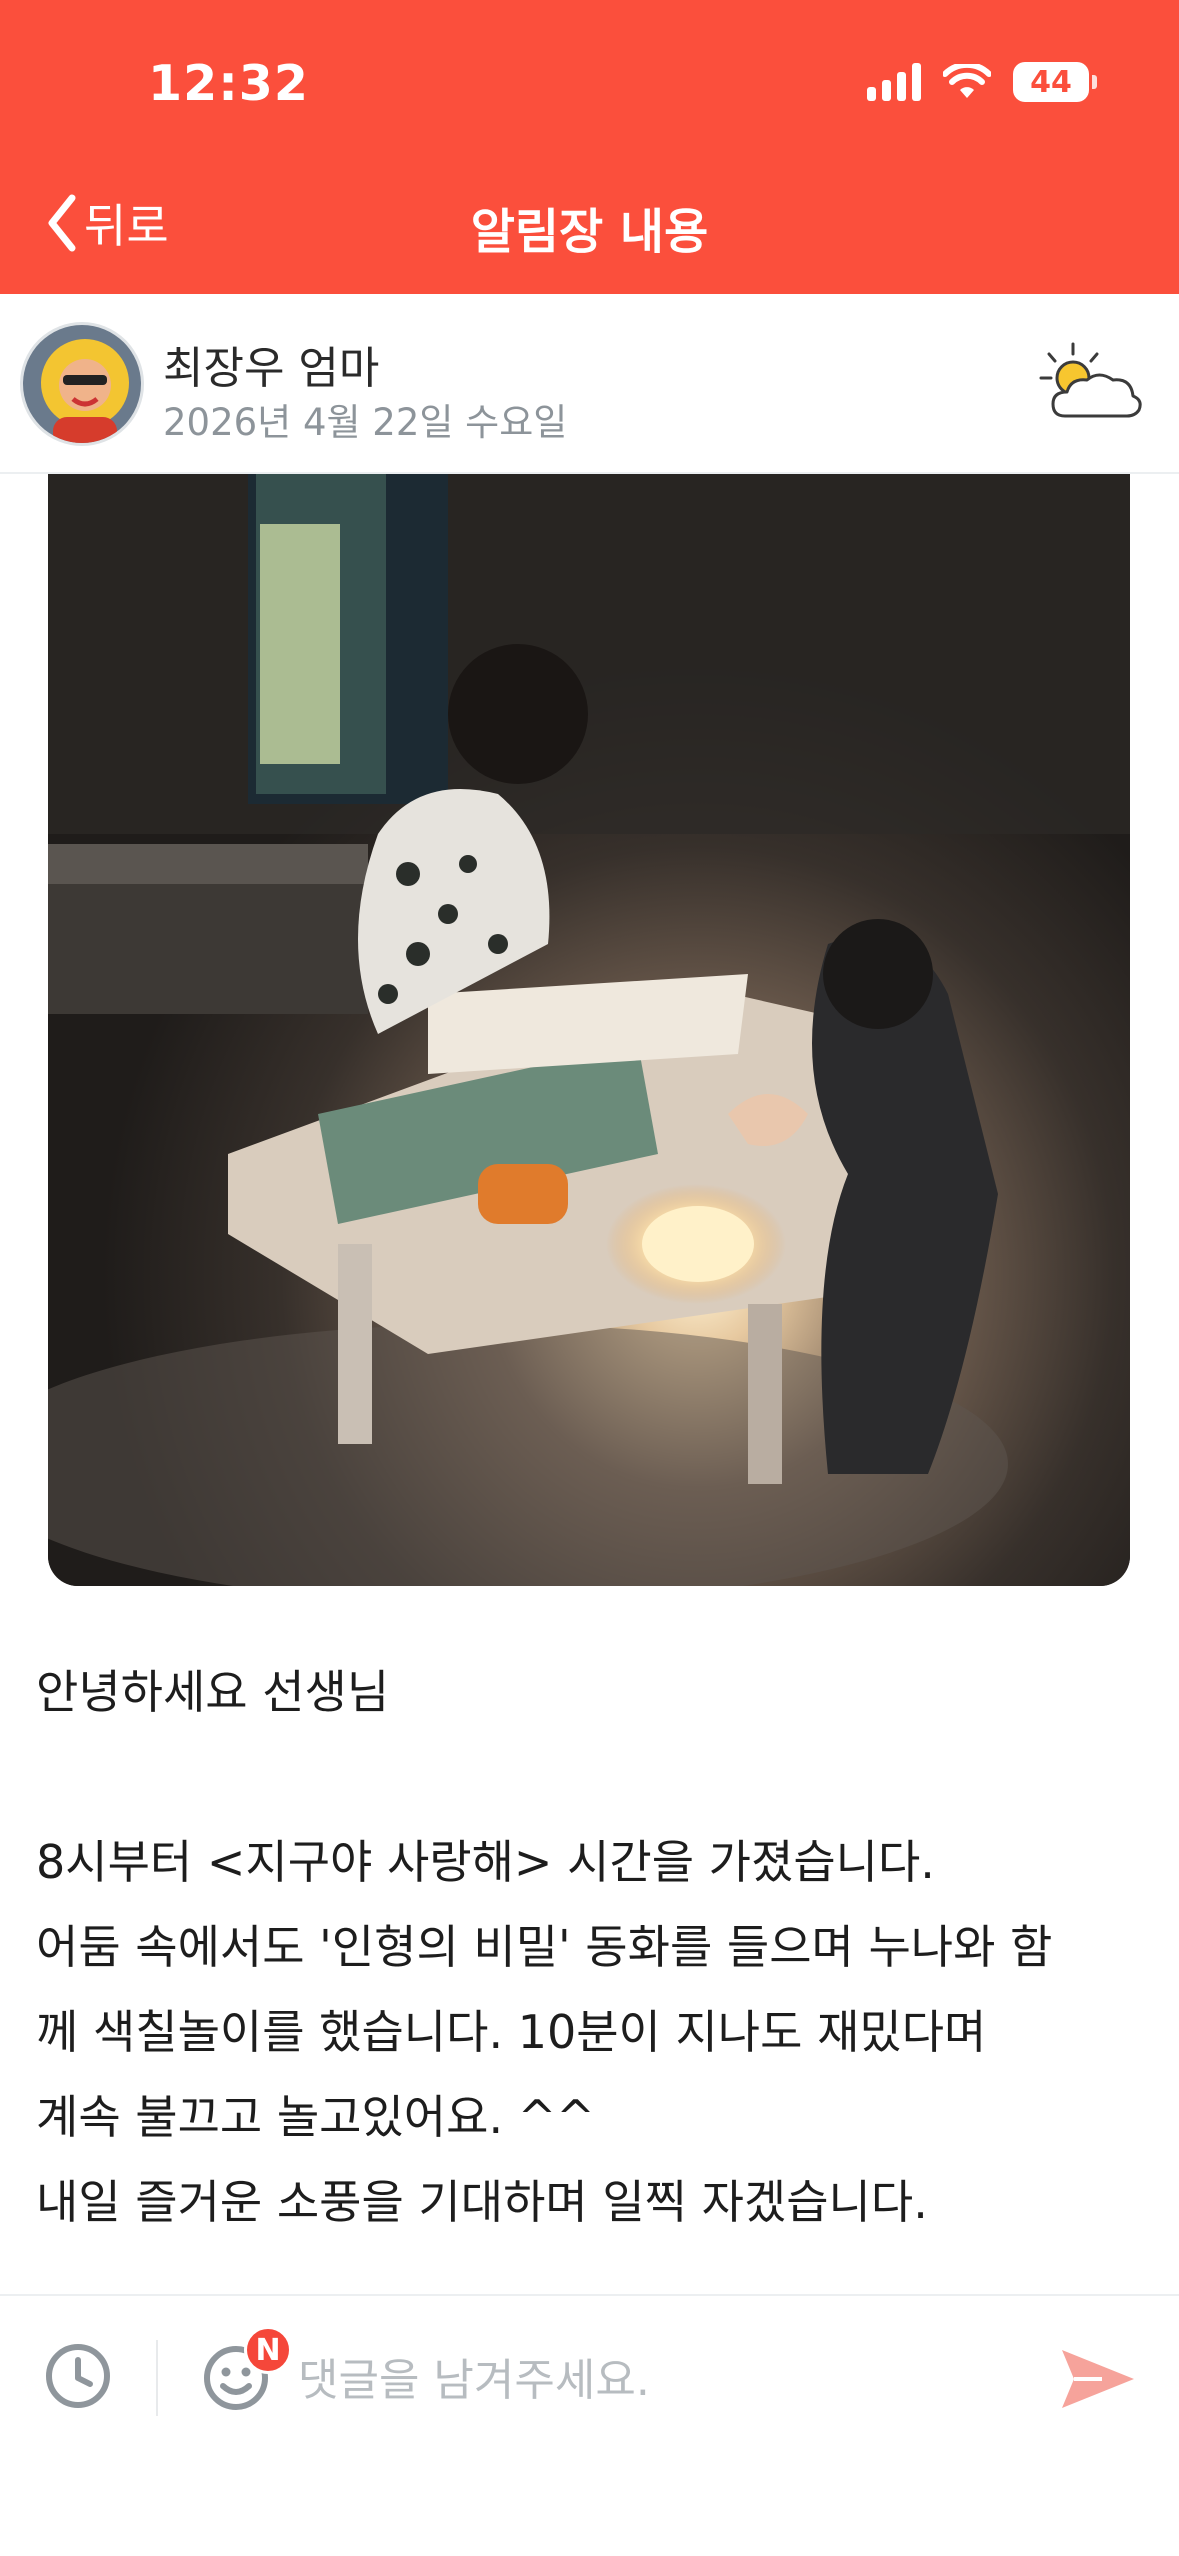  What do you see at coordinates (78, 2376) in the screenshot?
I see `clock-icon` at bounding box center [78, 2376].